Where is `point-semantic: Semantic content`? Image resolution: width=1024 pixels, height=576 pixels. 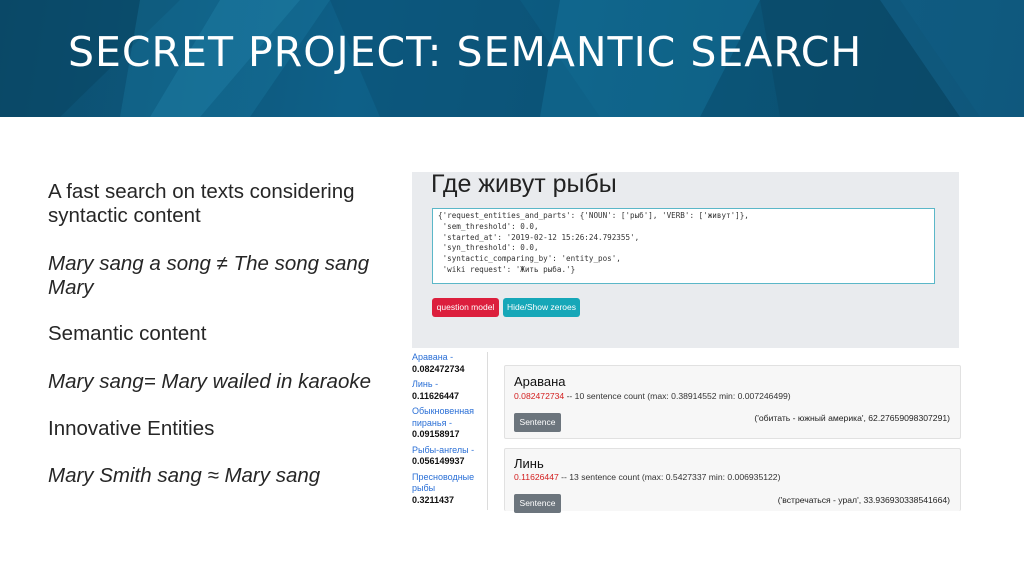
point-semantic: Semantic content is located at coordinates (127, 333).